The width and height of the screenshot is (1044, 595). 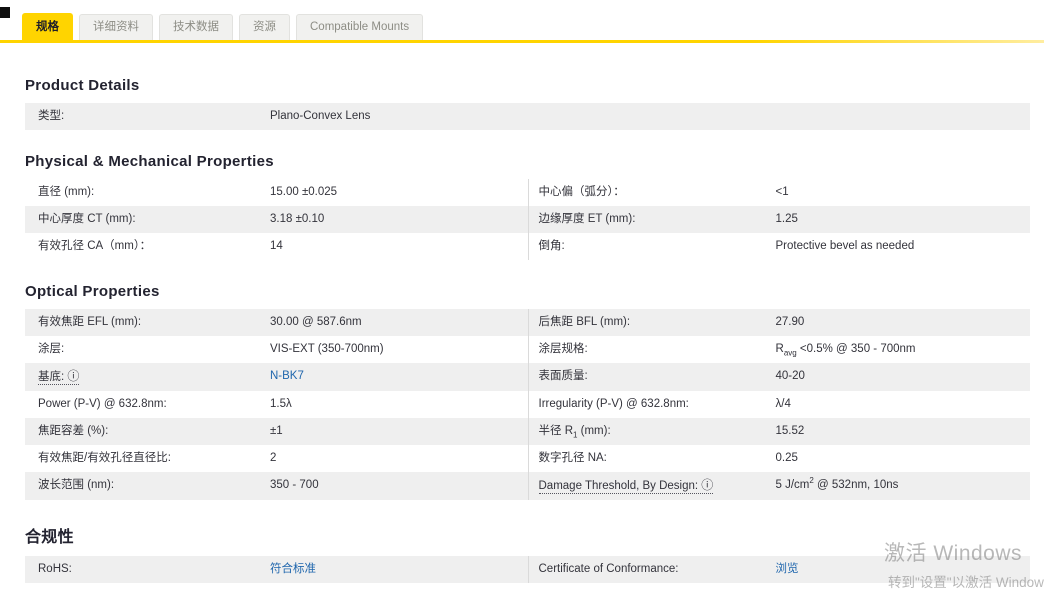 What do you see at coordinates (845, 350) in the screenshot?
I see `spec-value: Ravg <0.5% @ 350 - 700nm` at bounding box center [845, 350].